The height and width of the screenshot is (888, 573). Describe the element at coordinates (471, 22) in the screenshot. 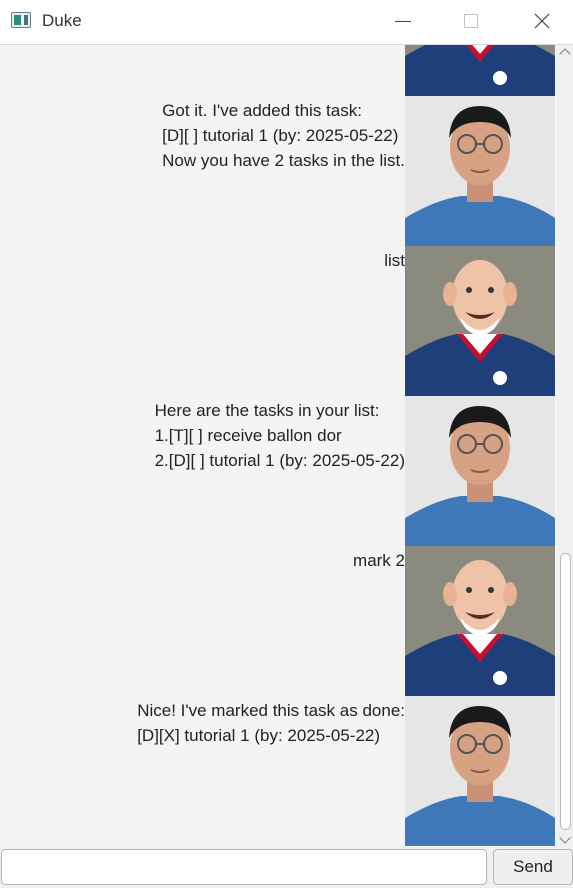

I see `maximize-button` at that location.